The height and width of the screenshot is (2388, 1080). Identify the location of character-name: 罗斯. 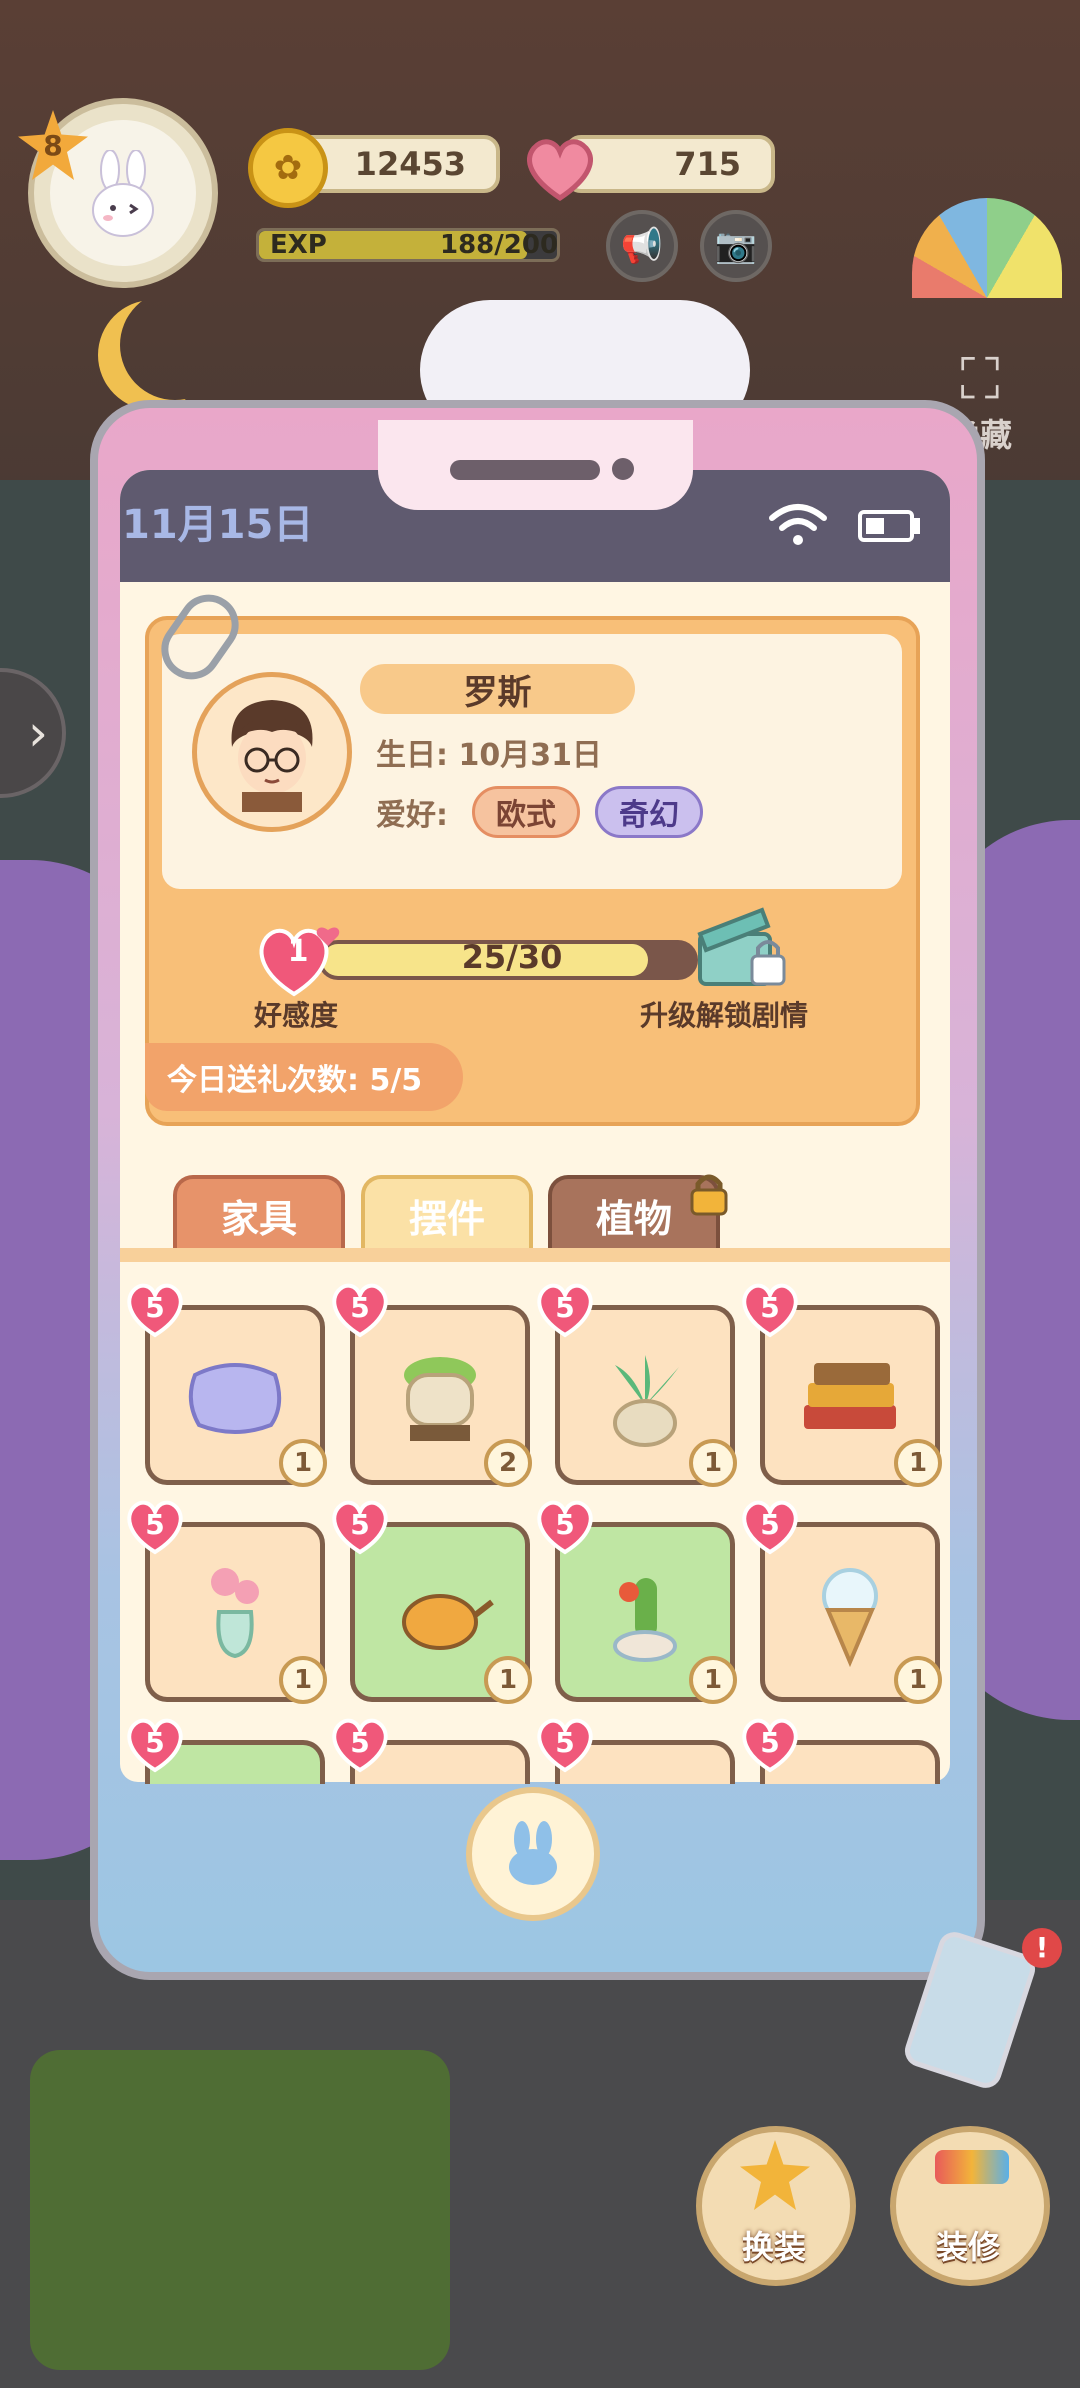
(497, 689).